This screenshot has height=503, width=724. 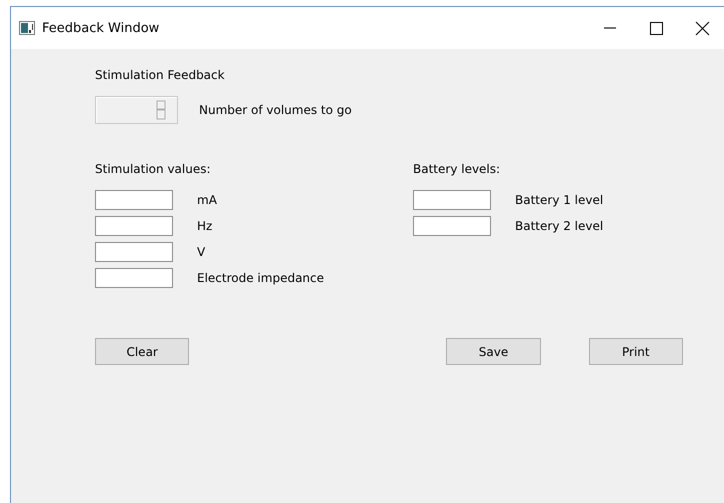 What do you see at coordinates (161, 110) in the screenshot?
I see `lcd-digit-icon` at bounding box center [161, 110].